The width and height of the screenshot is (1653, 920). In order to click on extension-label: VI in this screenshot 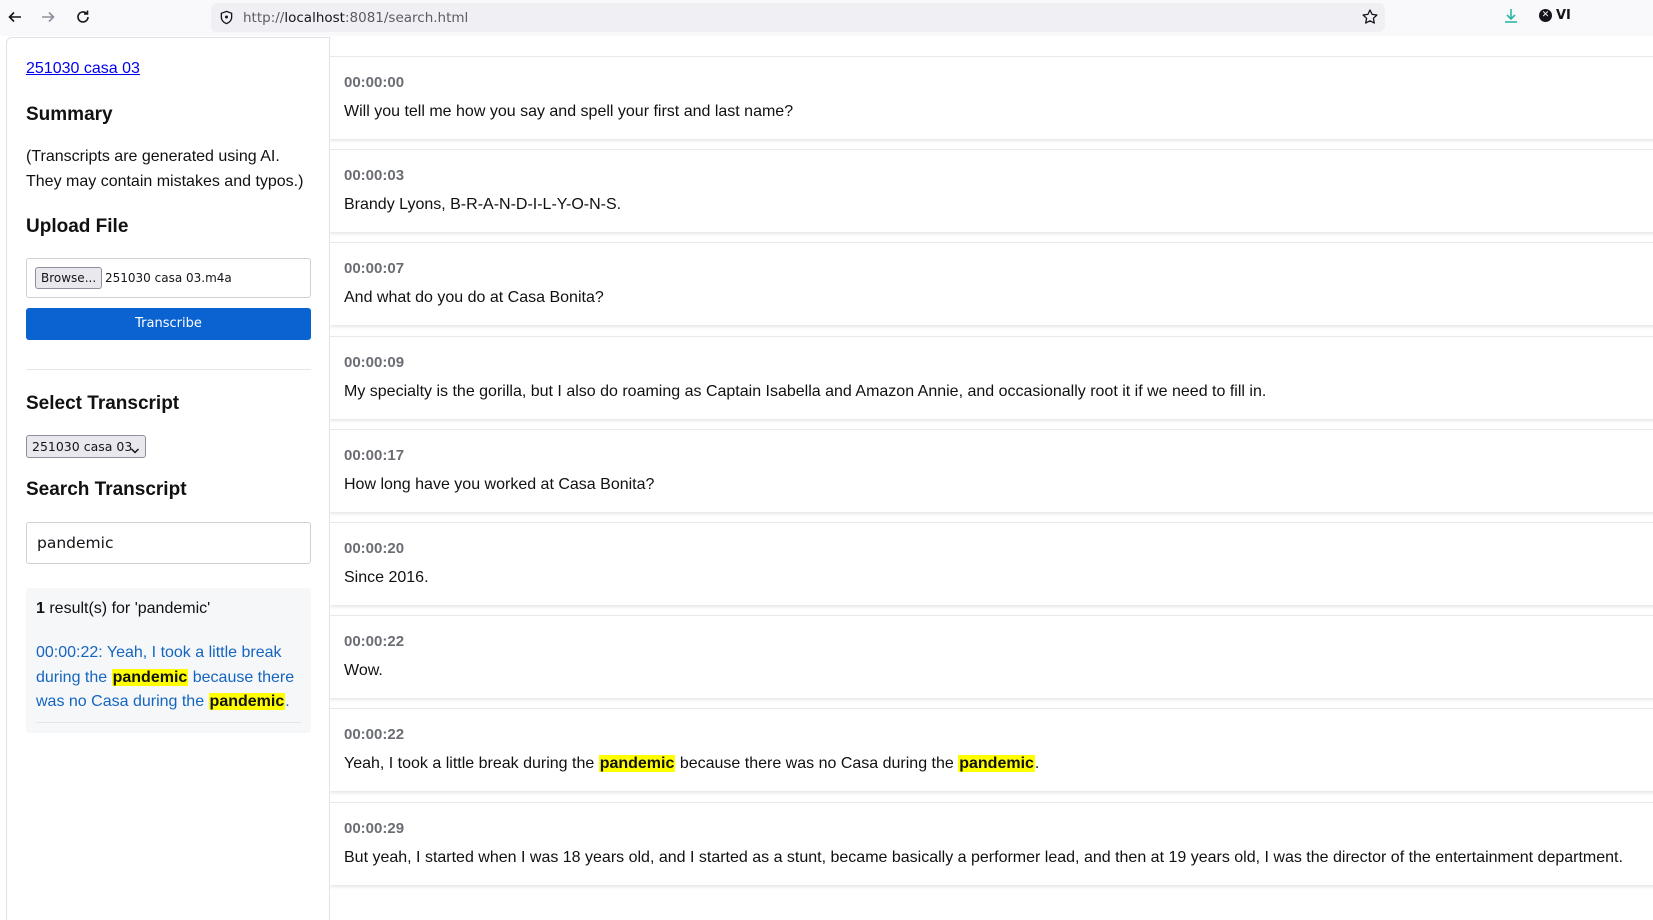, I will do `click(1563, 15)`.